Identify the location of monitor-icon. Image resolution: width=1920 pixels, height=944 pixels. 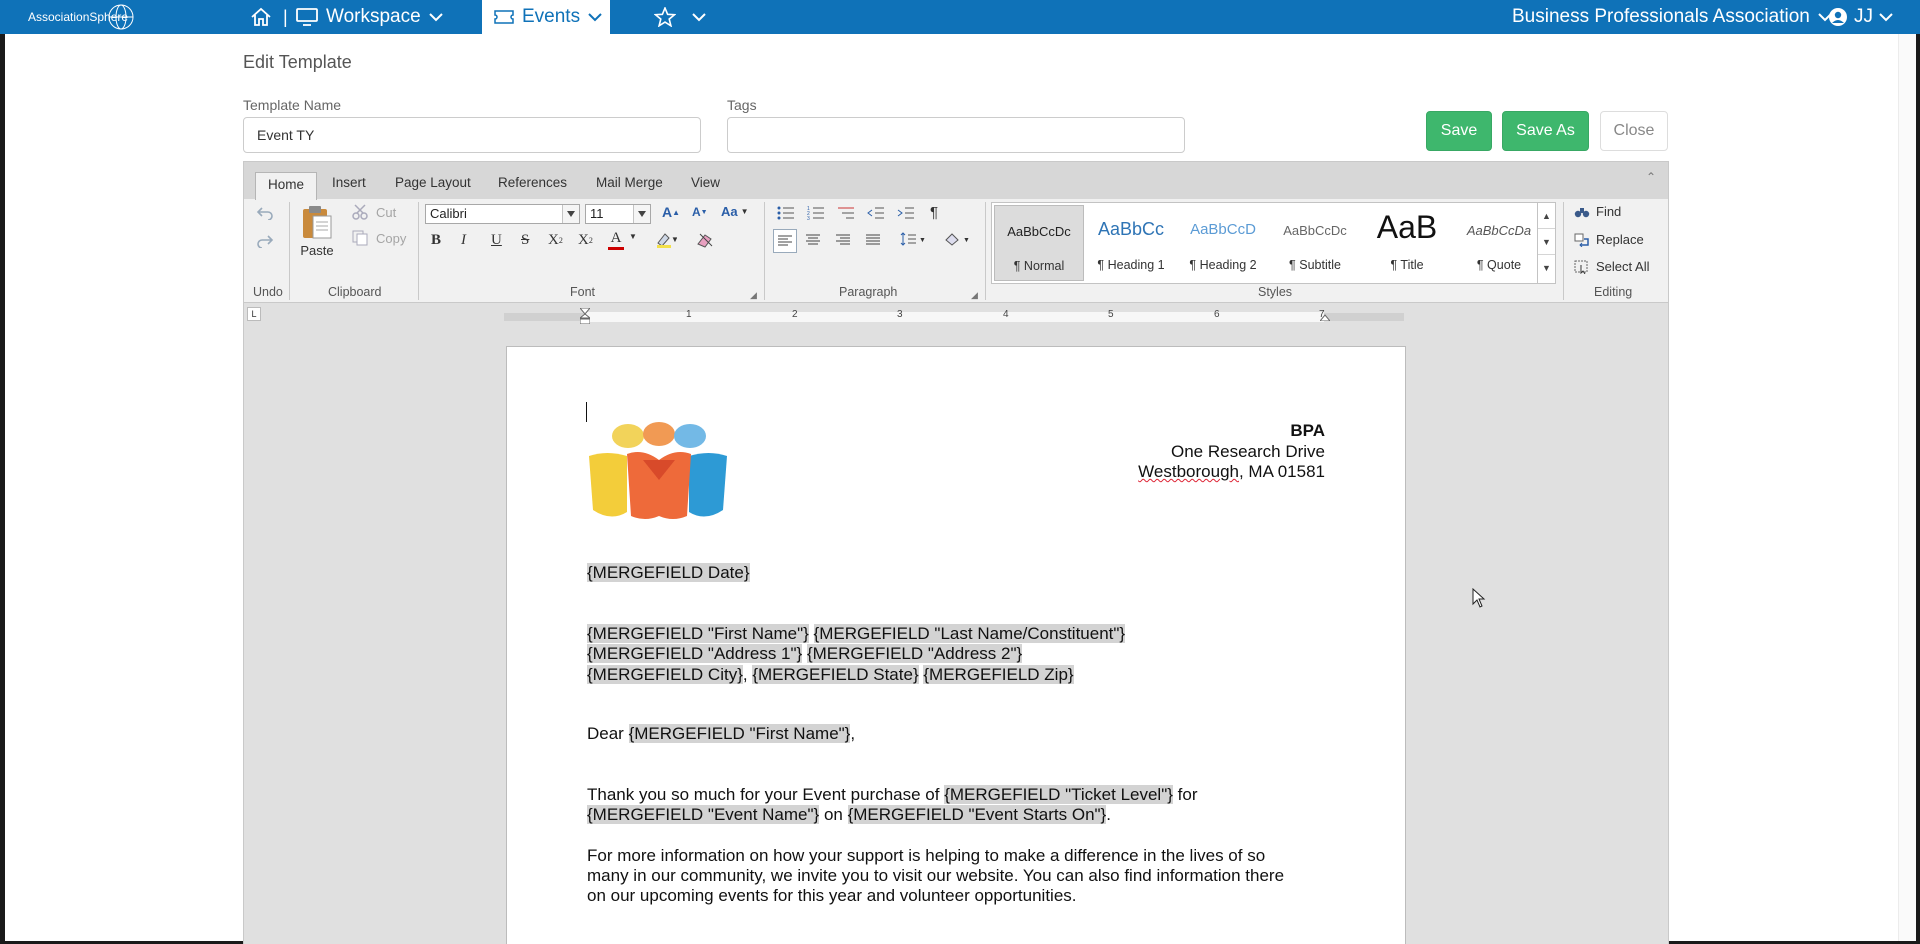
(307, 17).